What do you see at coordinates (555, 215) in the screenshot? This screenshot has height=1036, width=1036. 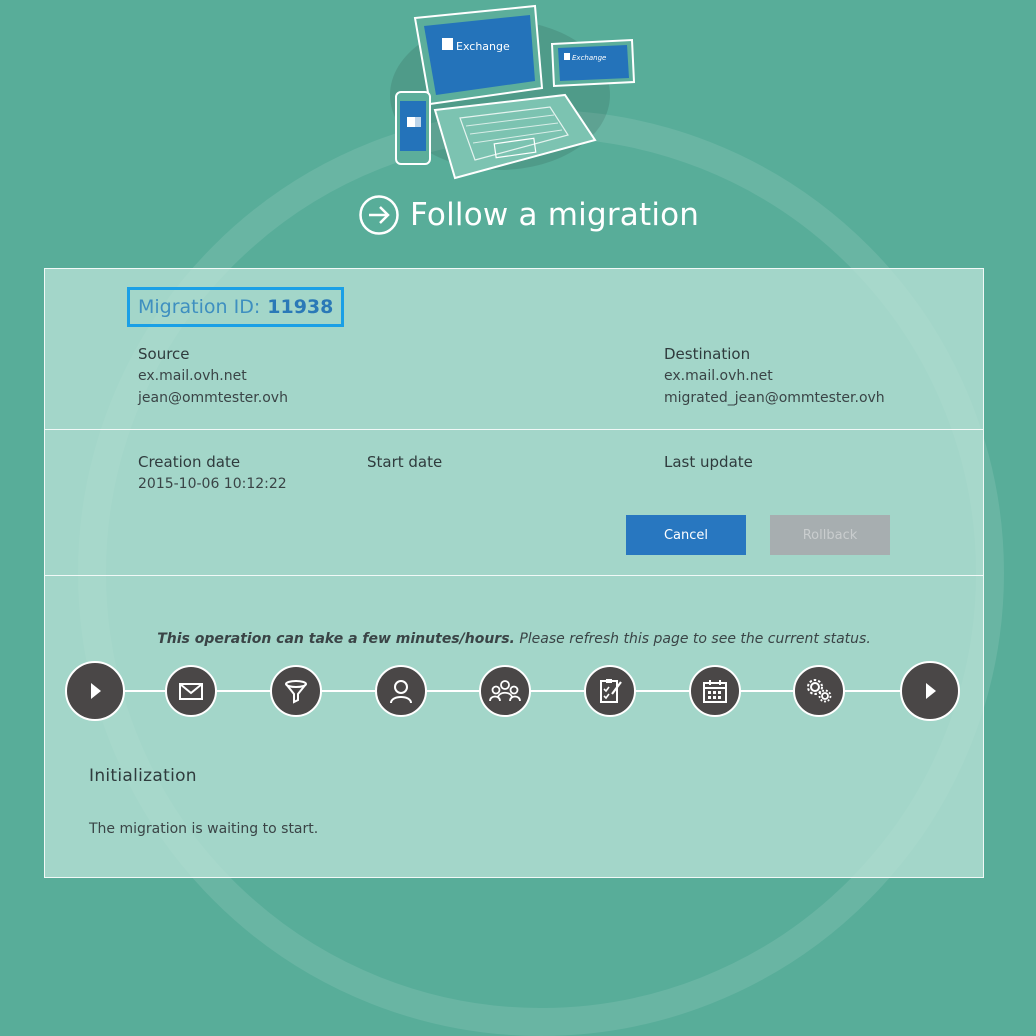 I see `page-title-text: Follow a migration` at bounding box center [555, 215].